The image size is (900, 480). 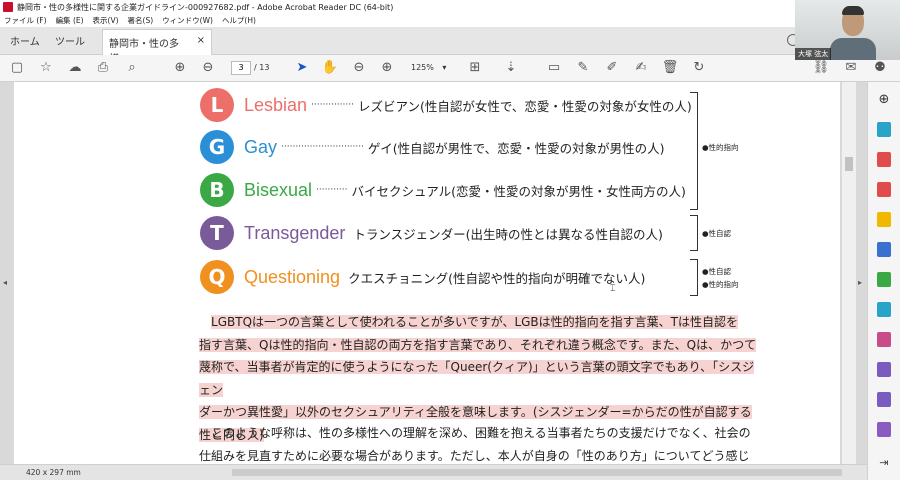 I want to click on zoom-level-value: 125%, so click(x=422, y=67).